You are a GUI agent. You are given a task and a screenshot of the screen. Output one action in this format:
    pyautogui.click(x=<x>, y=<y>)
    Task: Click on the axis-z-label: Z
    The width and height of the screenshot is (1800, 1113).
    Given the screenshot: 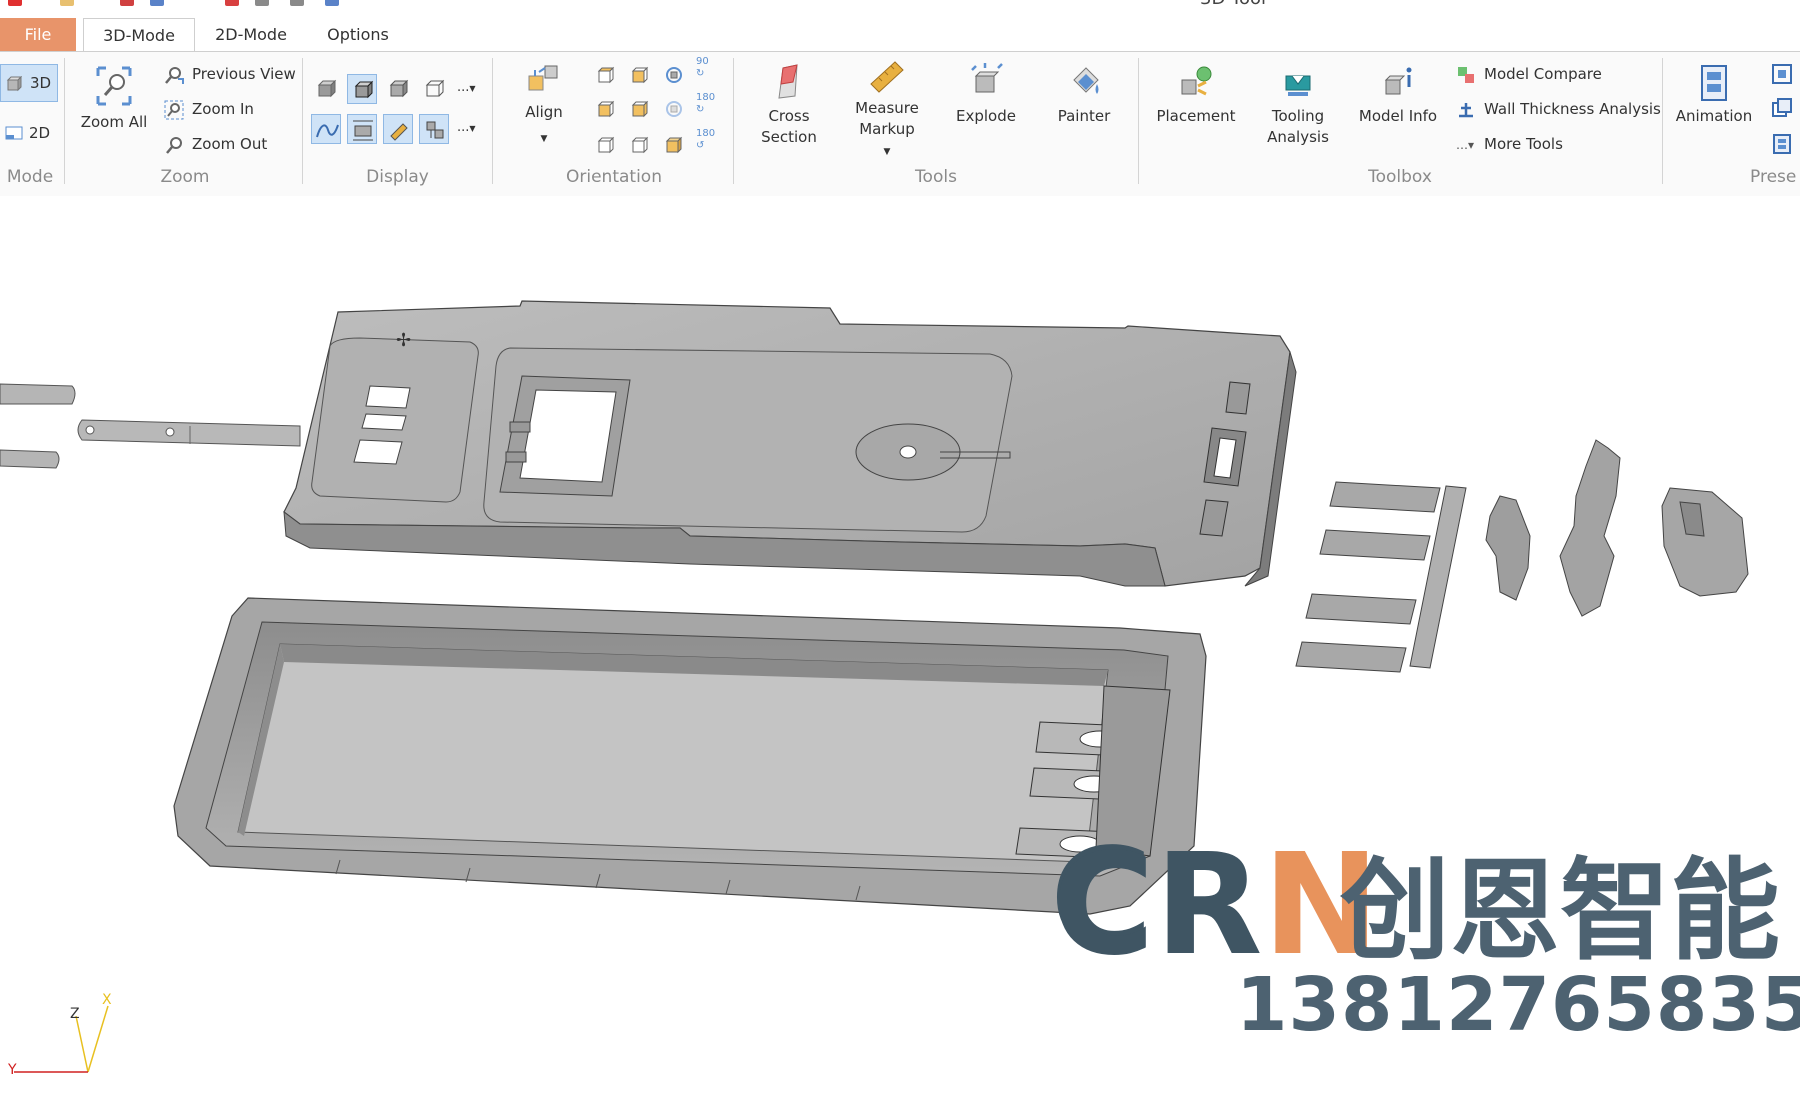 What is the action you would take?
    pyautogui.click(x=75, y=1014)
    